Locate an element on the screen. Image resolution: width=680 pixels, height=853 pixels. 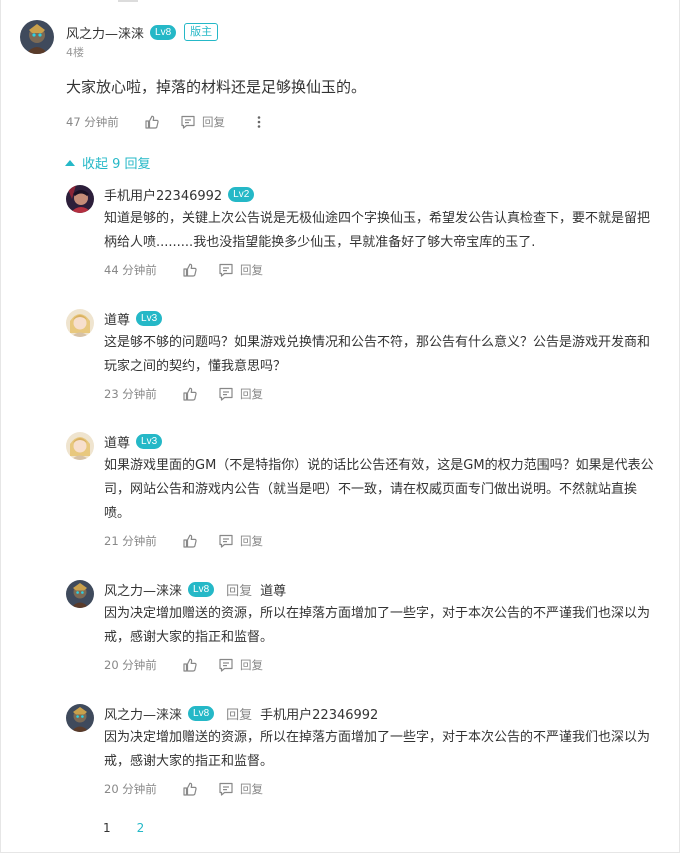
comment-text: 大家放心啦，掉落的材料还是足够换仙玉的。 is located at coordinates (216, 87).